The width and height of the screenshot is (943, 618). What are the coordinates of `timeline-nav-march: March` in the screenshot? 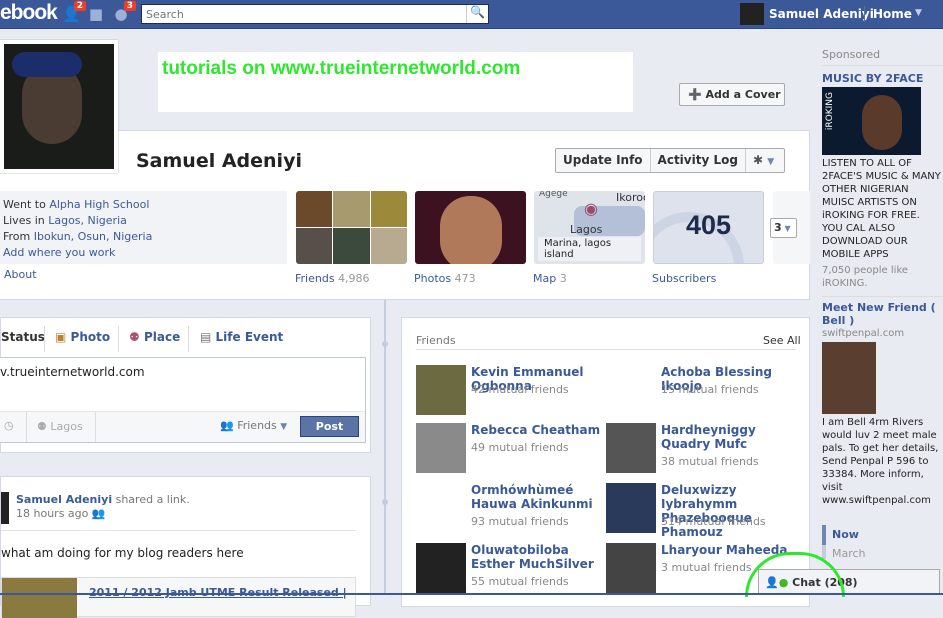 It's located at (882, 552).